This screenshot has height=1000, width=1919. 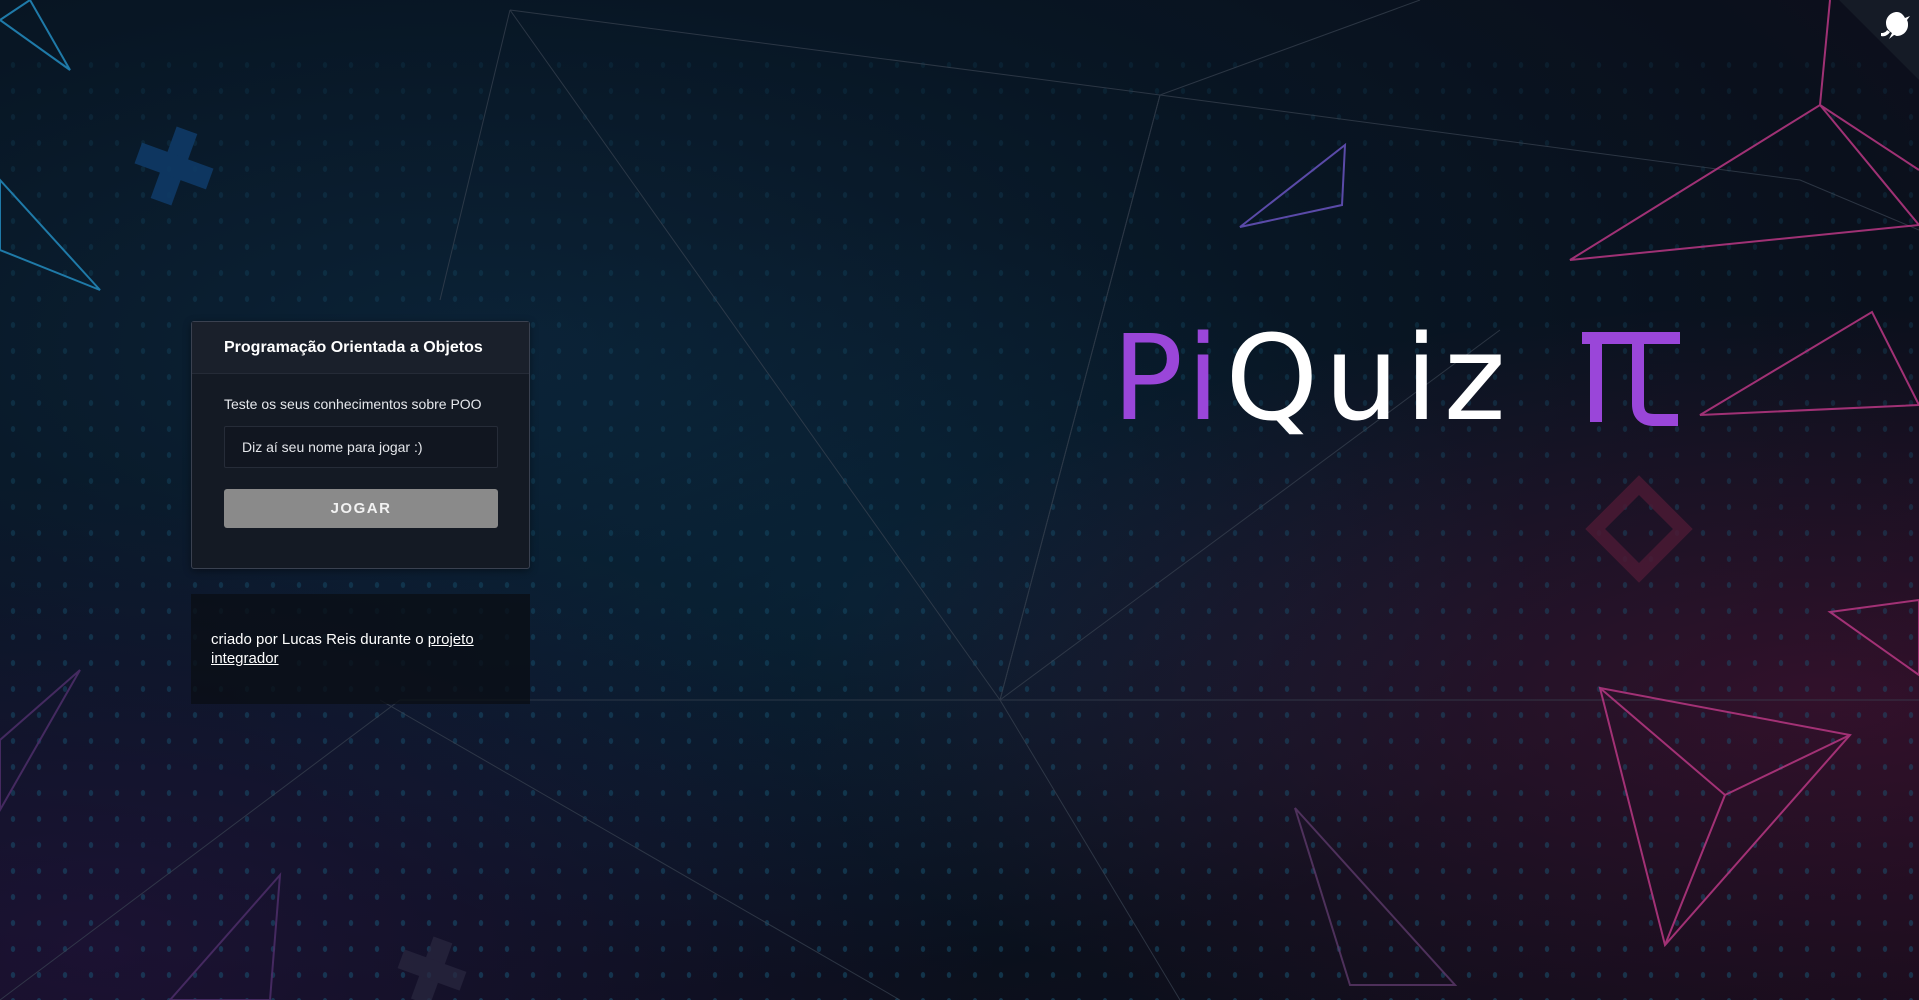 I want to click on logo-quiz-text: Quiz, so click(x=1368, y=378).